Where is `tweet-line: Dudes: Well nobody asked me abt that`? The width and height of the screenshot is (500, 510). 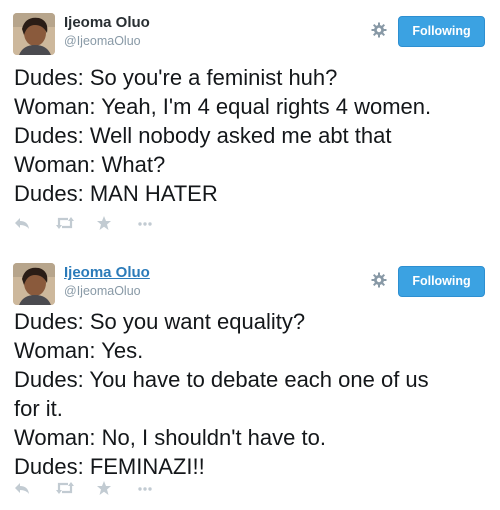
tweet-line: Dudes: Well nobody asked me abt that is located at coordinates (203, 135).